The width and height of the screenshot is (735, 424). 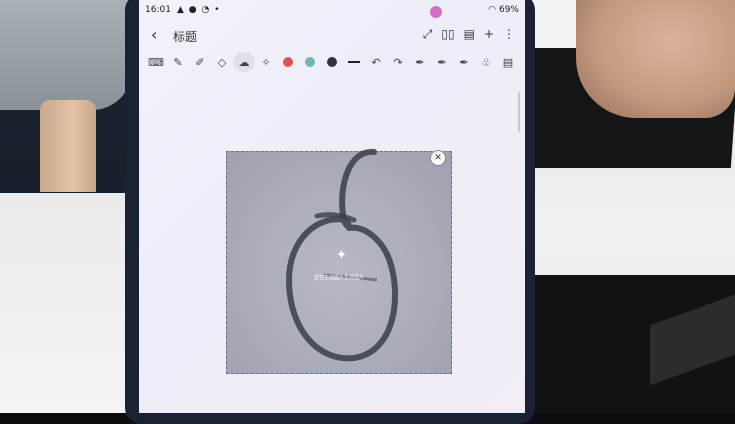 I want to click on close-icon: ✕, so click(x=438, y=158).